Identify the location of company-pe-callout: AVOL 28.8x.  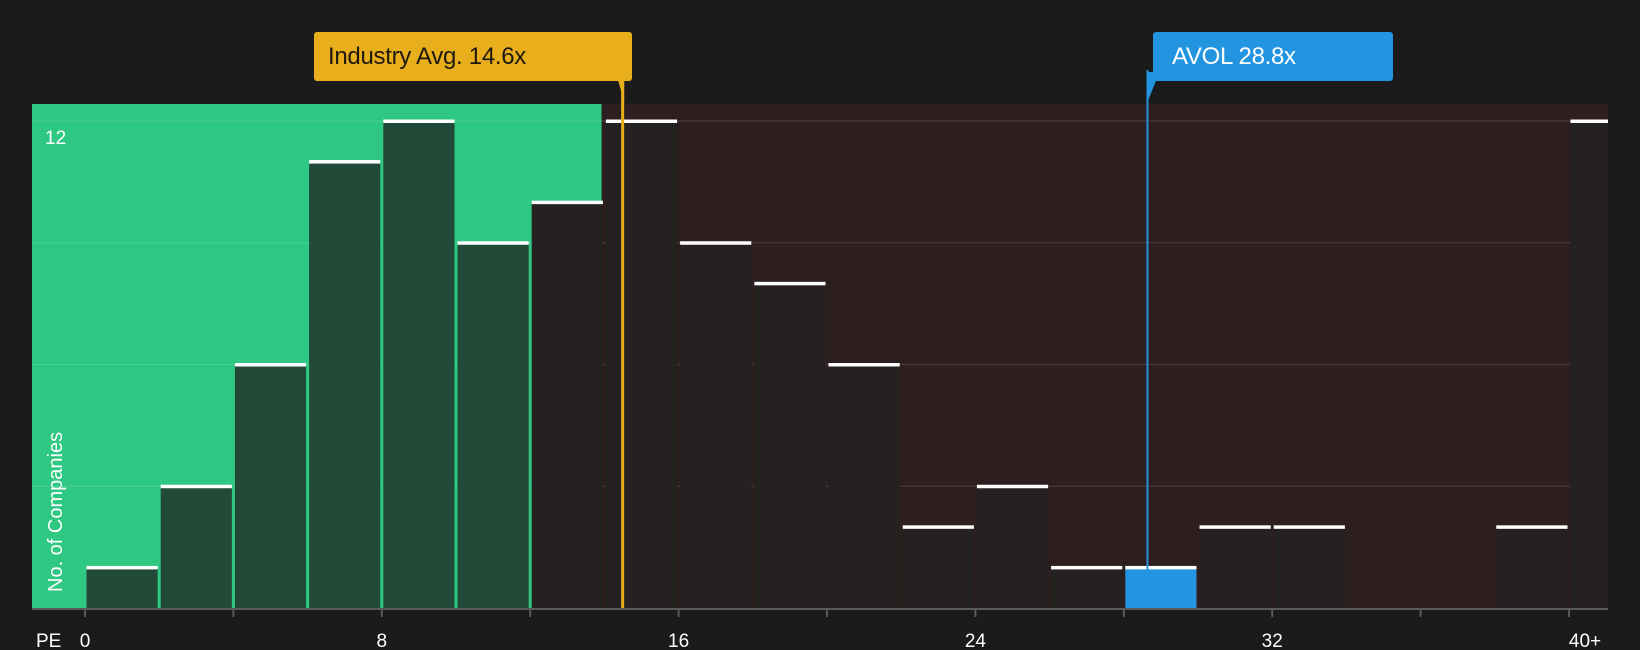
(1273, 56).